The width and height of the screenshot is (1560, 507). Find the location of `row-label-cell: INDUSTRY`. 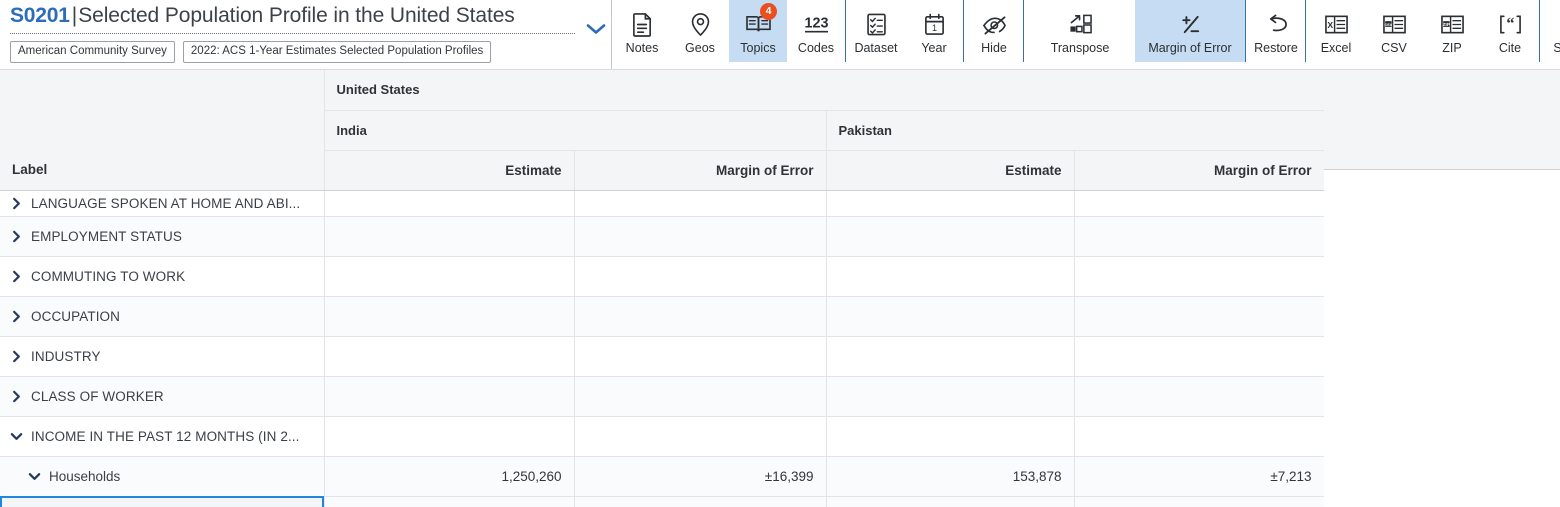

row-label-cell: INDUSTRY is located at coordinates (162, 356).